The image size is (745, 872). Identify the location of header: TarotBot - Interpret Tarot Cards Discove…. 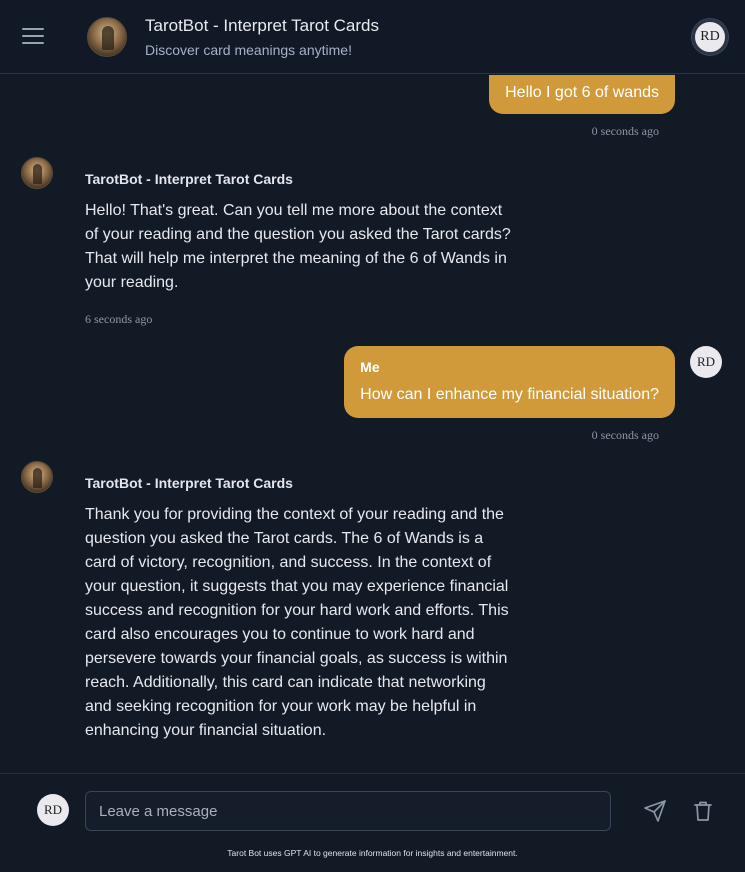
(372, 37).